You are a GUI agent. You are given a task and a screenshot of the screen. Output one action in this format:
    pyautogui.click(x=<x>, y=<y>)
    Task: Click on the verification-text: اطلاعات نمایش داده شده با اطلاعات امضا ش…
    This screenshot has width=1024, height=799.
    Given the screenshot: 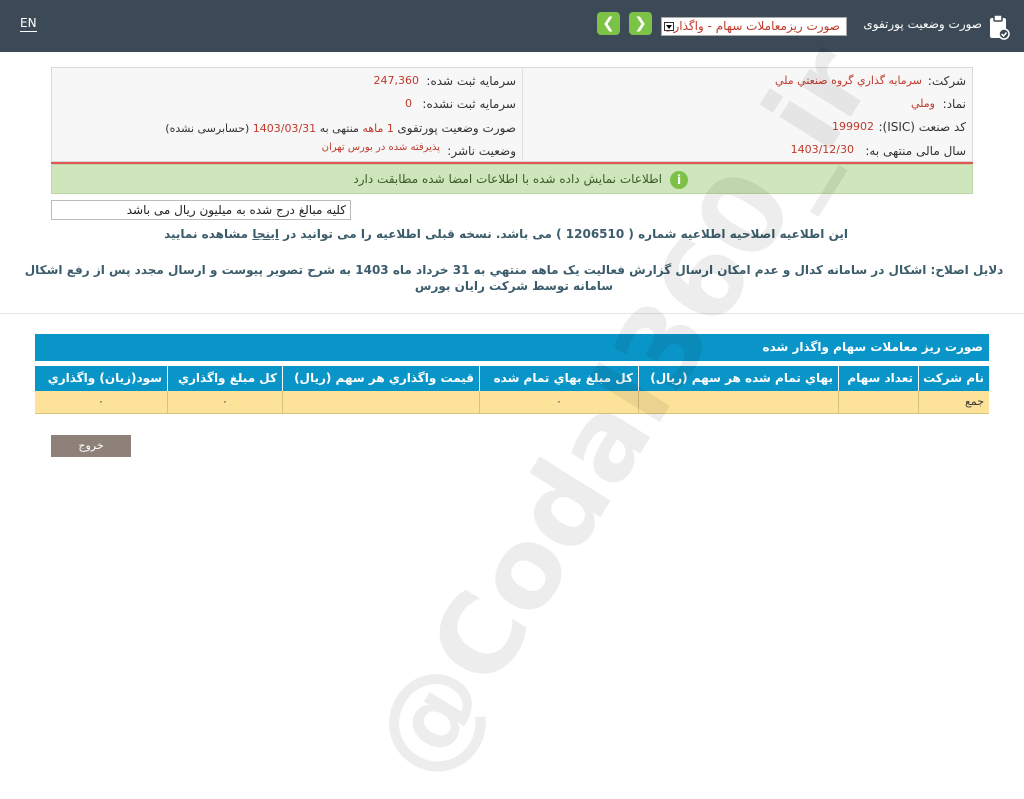 What is the action you would take?
    pyautogui.click(x=507, y=179)
    